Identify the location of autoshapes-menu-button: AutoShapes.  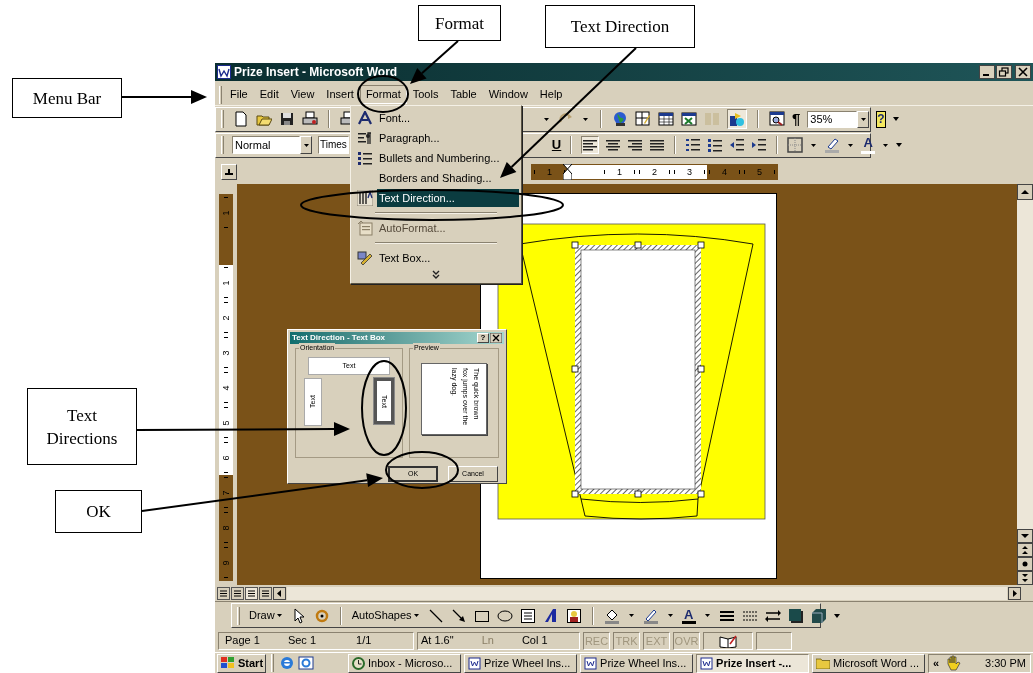
(381, 615).